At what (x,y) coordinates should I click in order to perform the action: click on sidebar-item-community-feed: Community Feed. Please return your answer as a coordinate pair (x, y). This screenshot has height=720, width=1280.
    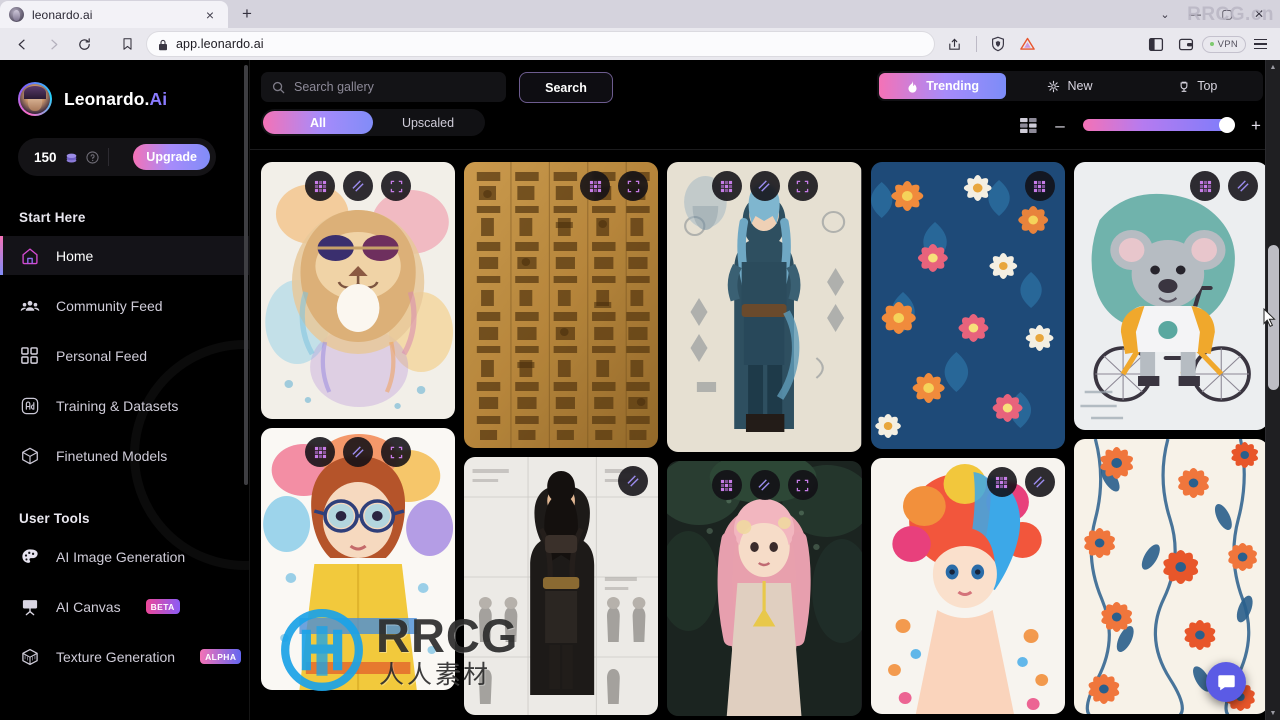
    Looking at the image, I should click on (124, 305).